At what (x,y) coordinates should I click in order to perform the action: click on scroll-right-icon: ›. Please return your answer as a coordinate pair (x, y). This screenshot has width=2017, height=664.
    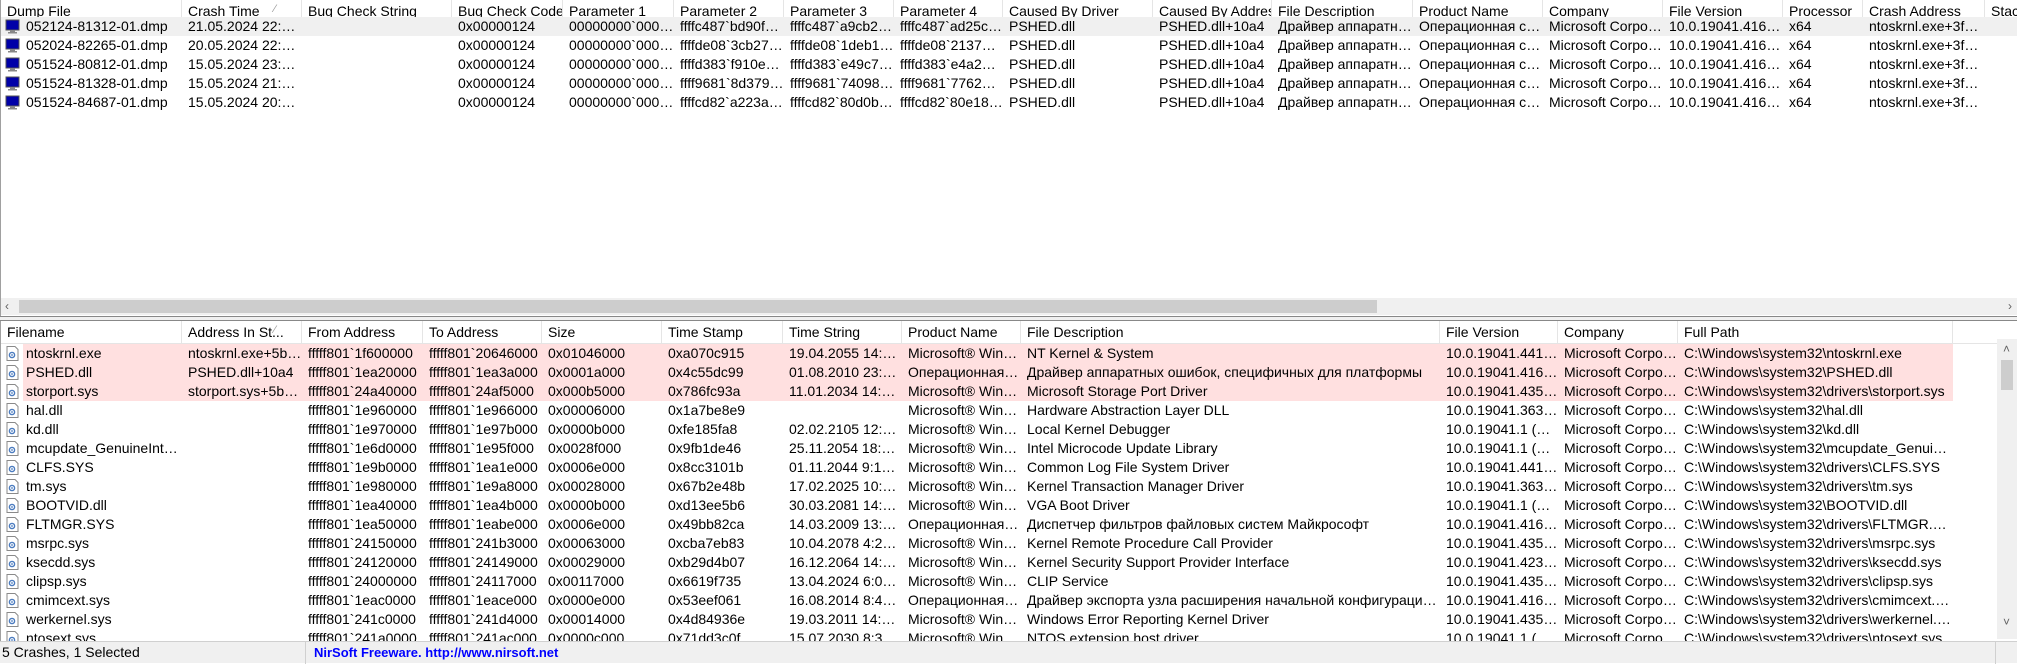
    Looking at the image, I should click on (2010, 306).